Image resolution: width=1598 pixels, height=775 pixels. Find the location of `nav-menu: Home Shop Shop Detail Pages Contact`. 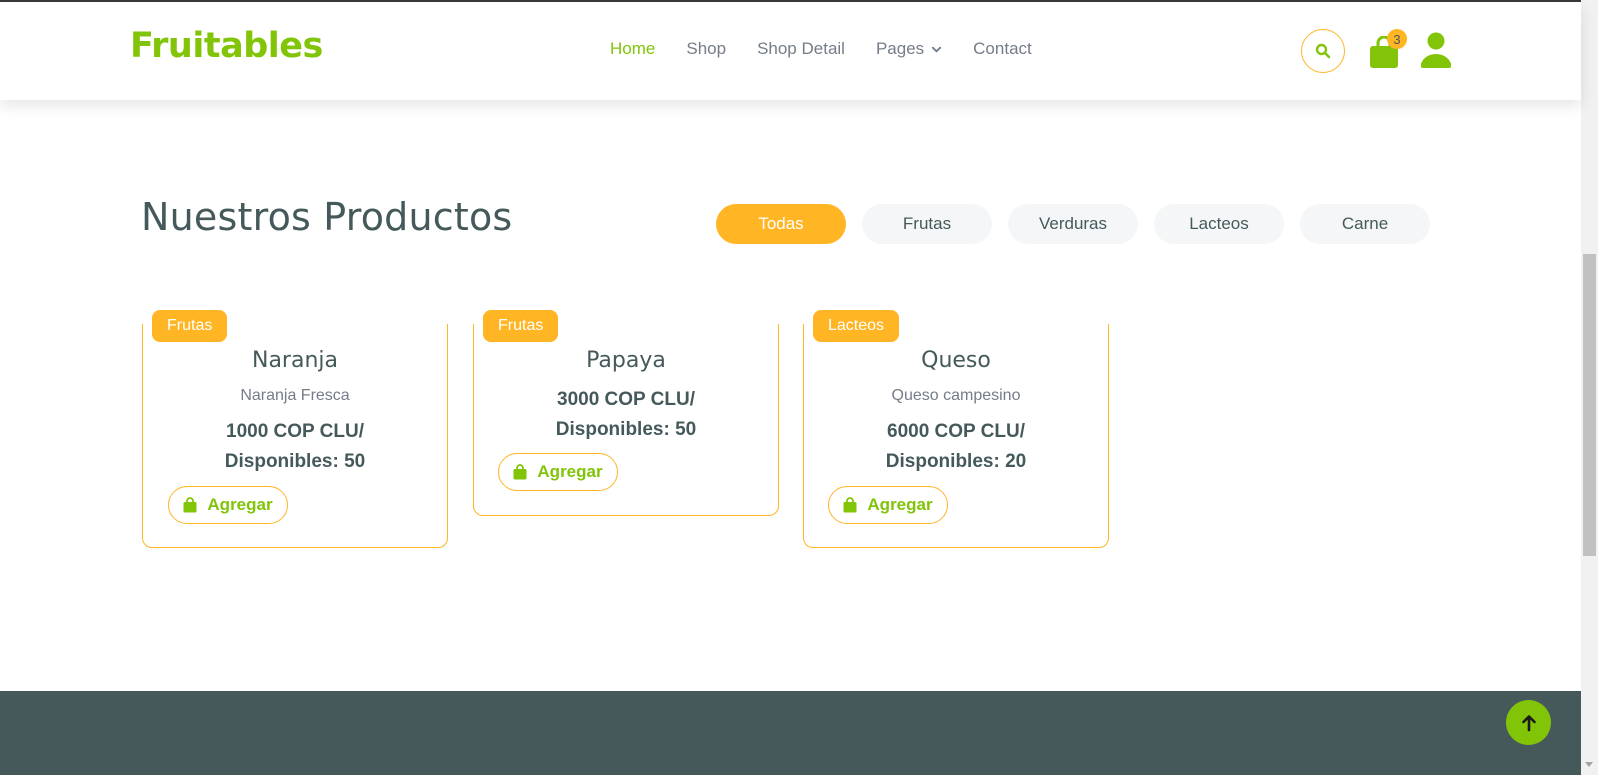

nav-menu: Home Shop Shop Detail Pages Contact is located at coordinates (821, 49).